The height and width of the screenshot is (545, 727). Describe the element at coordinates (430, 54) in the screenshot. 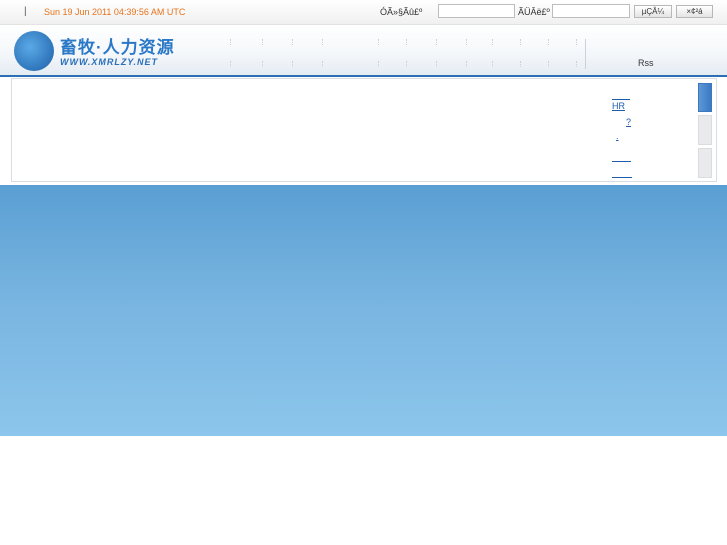

I see `main-nav` at that location.